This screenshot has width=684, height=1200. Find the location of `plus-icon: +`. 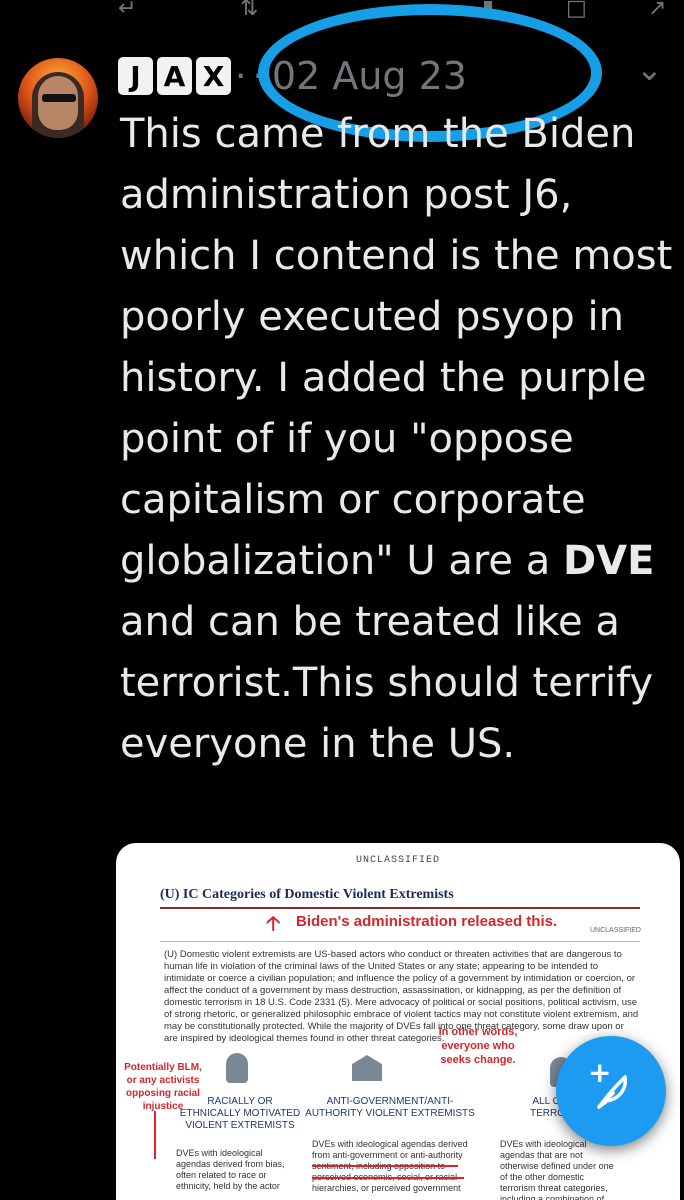

plus-icon: + is located at coordinates (600, 1072).